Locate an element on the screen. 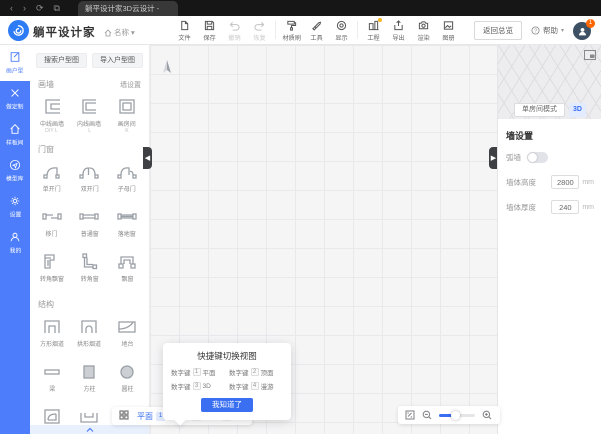  library-item-corner-bay-window: 转角飘窗 is located at coordinates (52, 269).